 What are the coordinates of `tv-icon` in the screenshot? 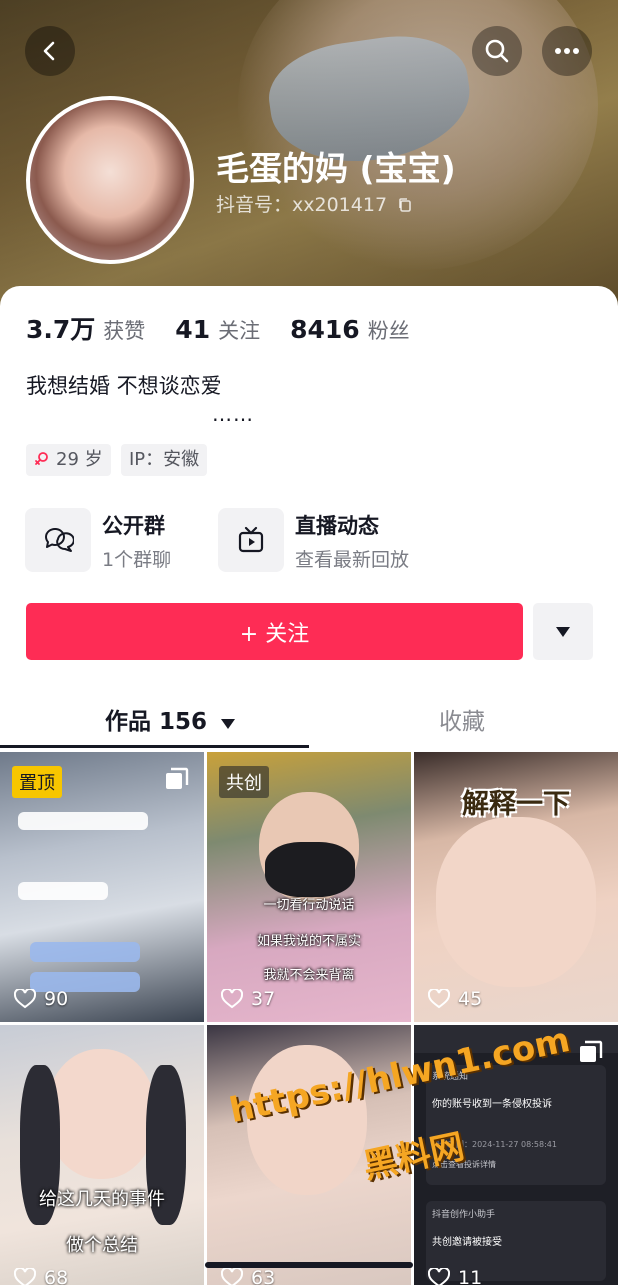 It's located at (251, 539).